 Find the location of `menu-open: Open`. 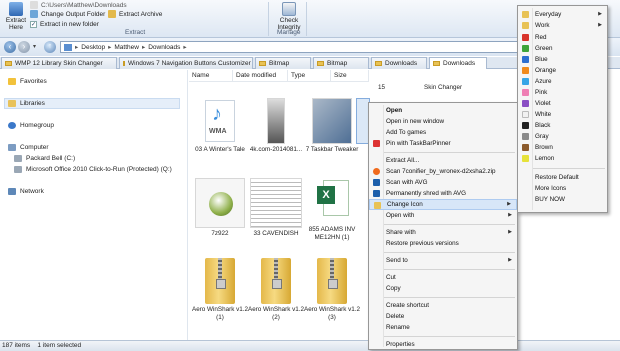

menu-open: Open is located at coordinates (443, 110).